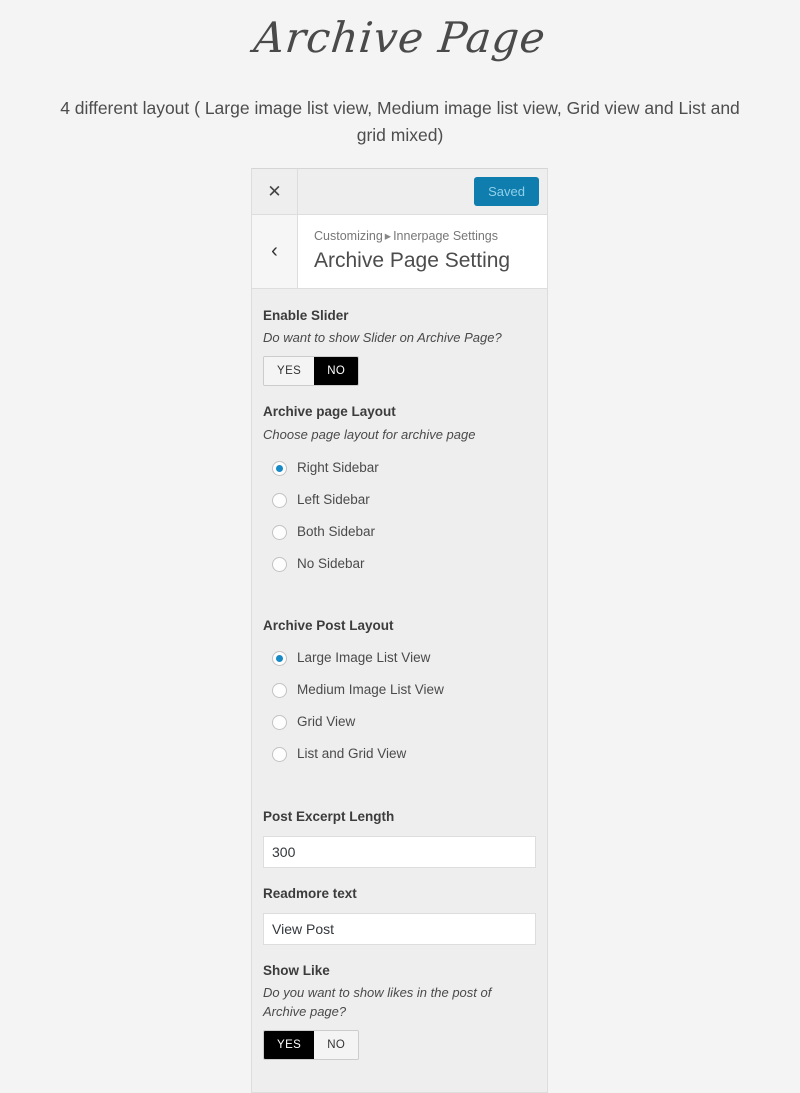 The height and width of the screenshot is (1093, 800). I want to click on radio-option-both-sidebar: Both Sidebar, so click(399, 532).